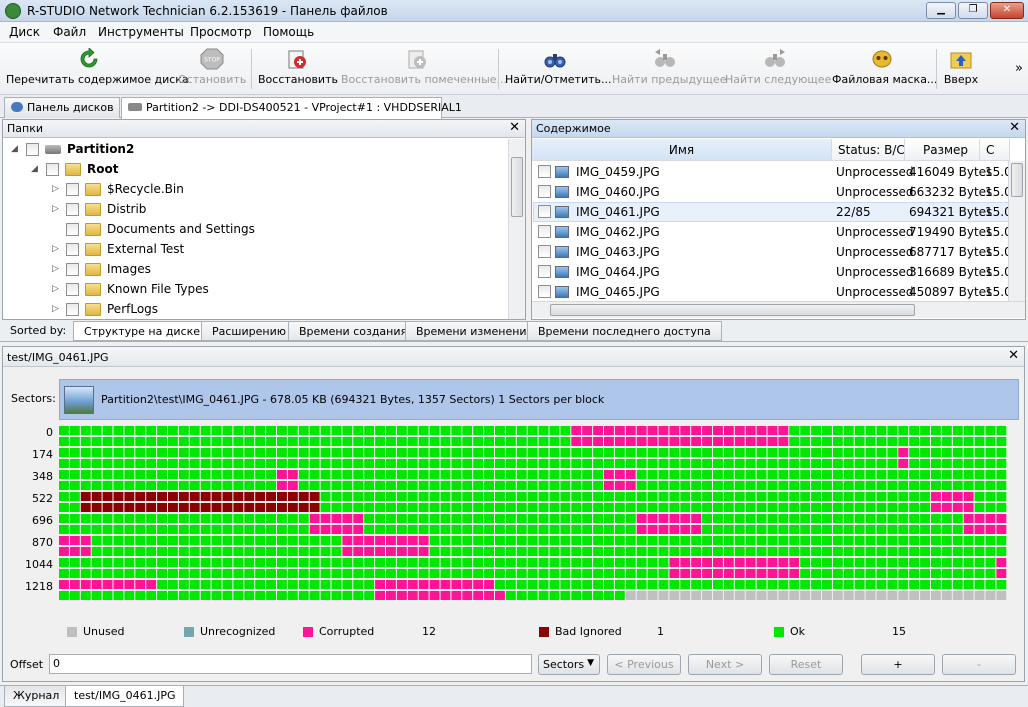 The image size is (1028, 707). What do you see at coordinates (255, 310) in the screenshot?
I see `tree-node-folder: ▷ PerfLogs` at bounding box center [255, 310].